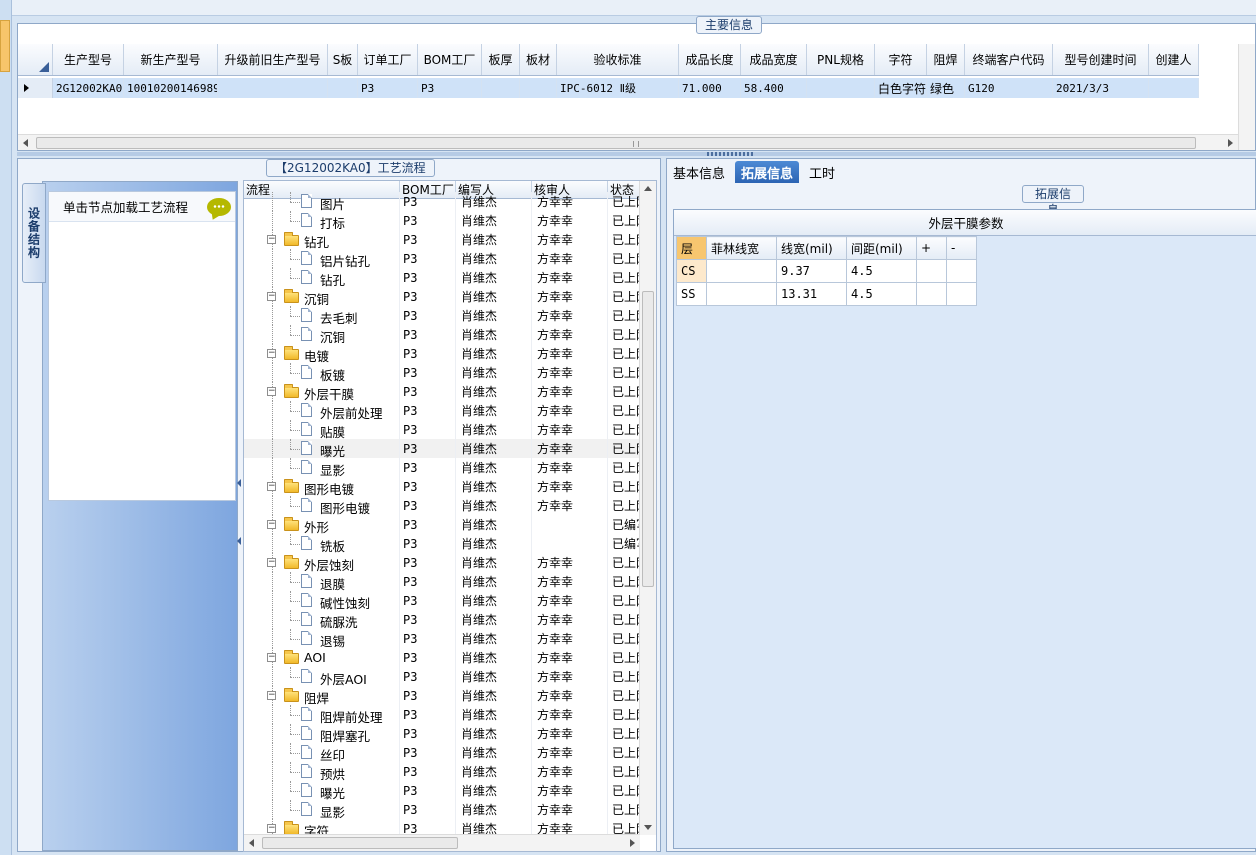  I want to click on scroll-down-icon, so click(648, 827).